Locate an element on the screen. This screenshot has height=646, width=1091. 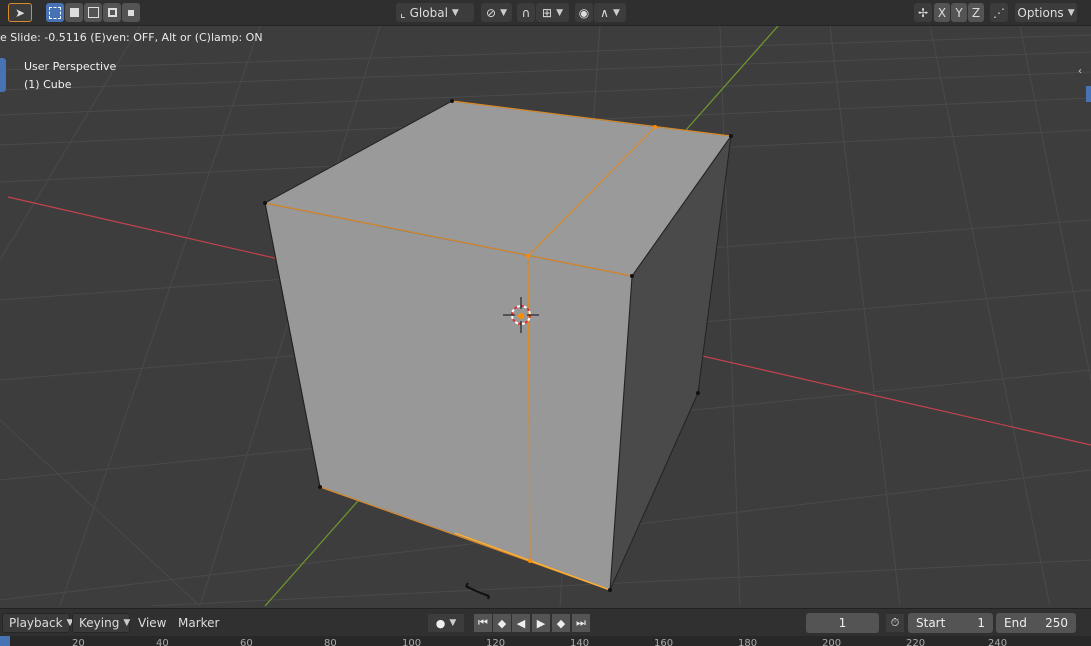
select-subtract-icon is located at coordinates (93, 12).